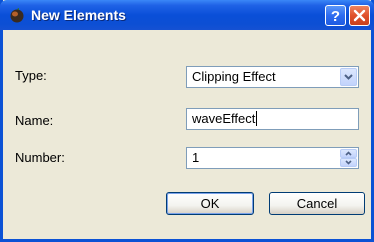 The width and height of the screenshot is (374, 242). I want to click on type-select-value: Clipping Effect, so click(234, 76).